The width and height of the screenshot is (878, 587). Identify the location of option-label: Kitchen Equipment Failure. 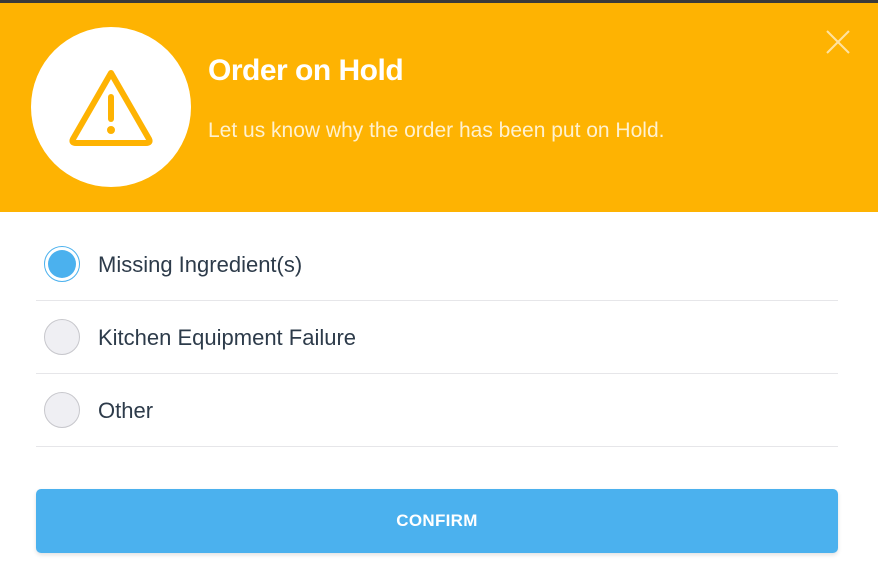
(227, 337).